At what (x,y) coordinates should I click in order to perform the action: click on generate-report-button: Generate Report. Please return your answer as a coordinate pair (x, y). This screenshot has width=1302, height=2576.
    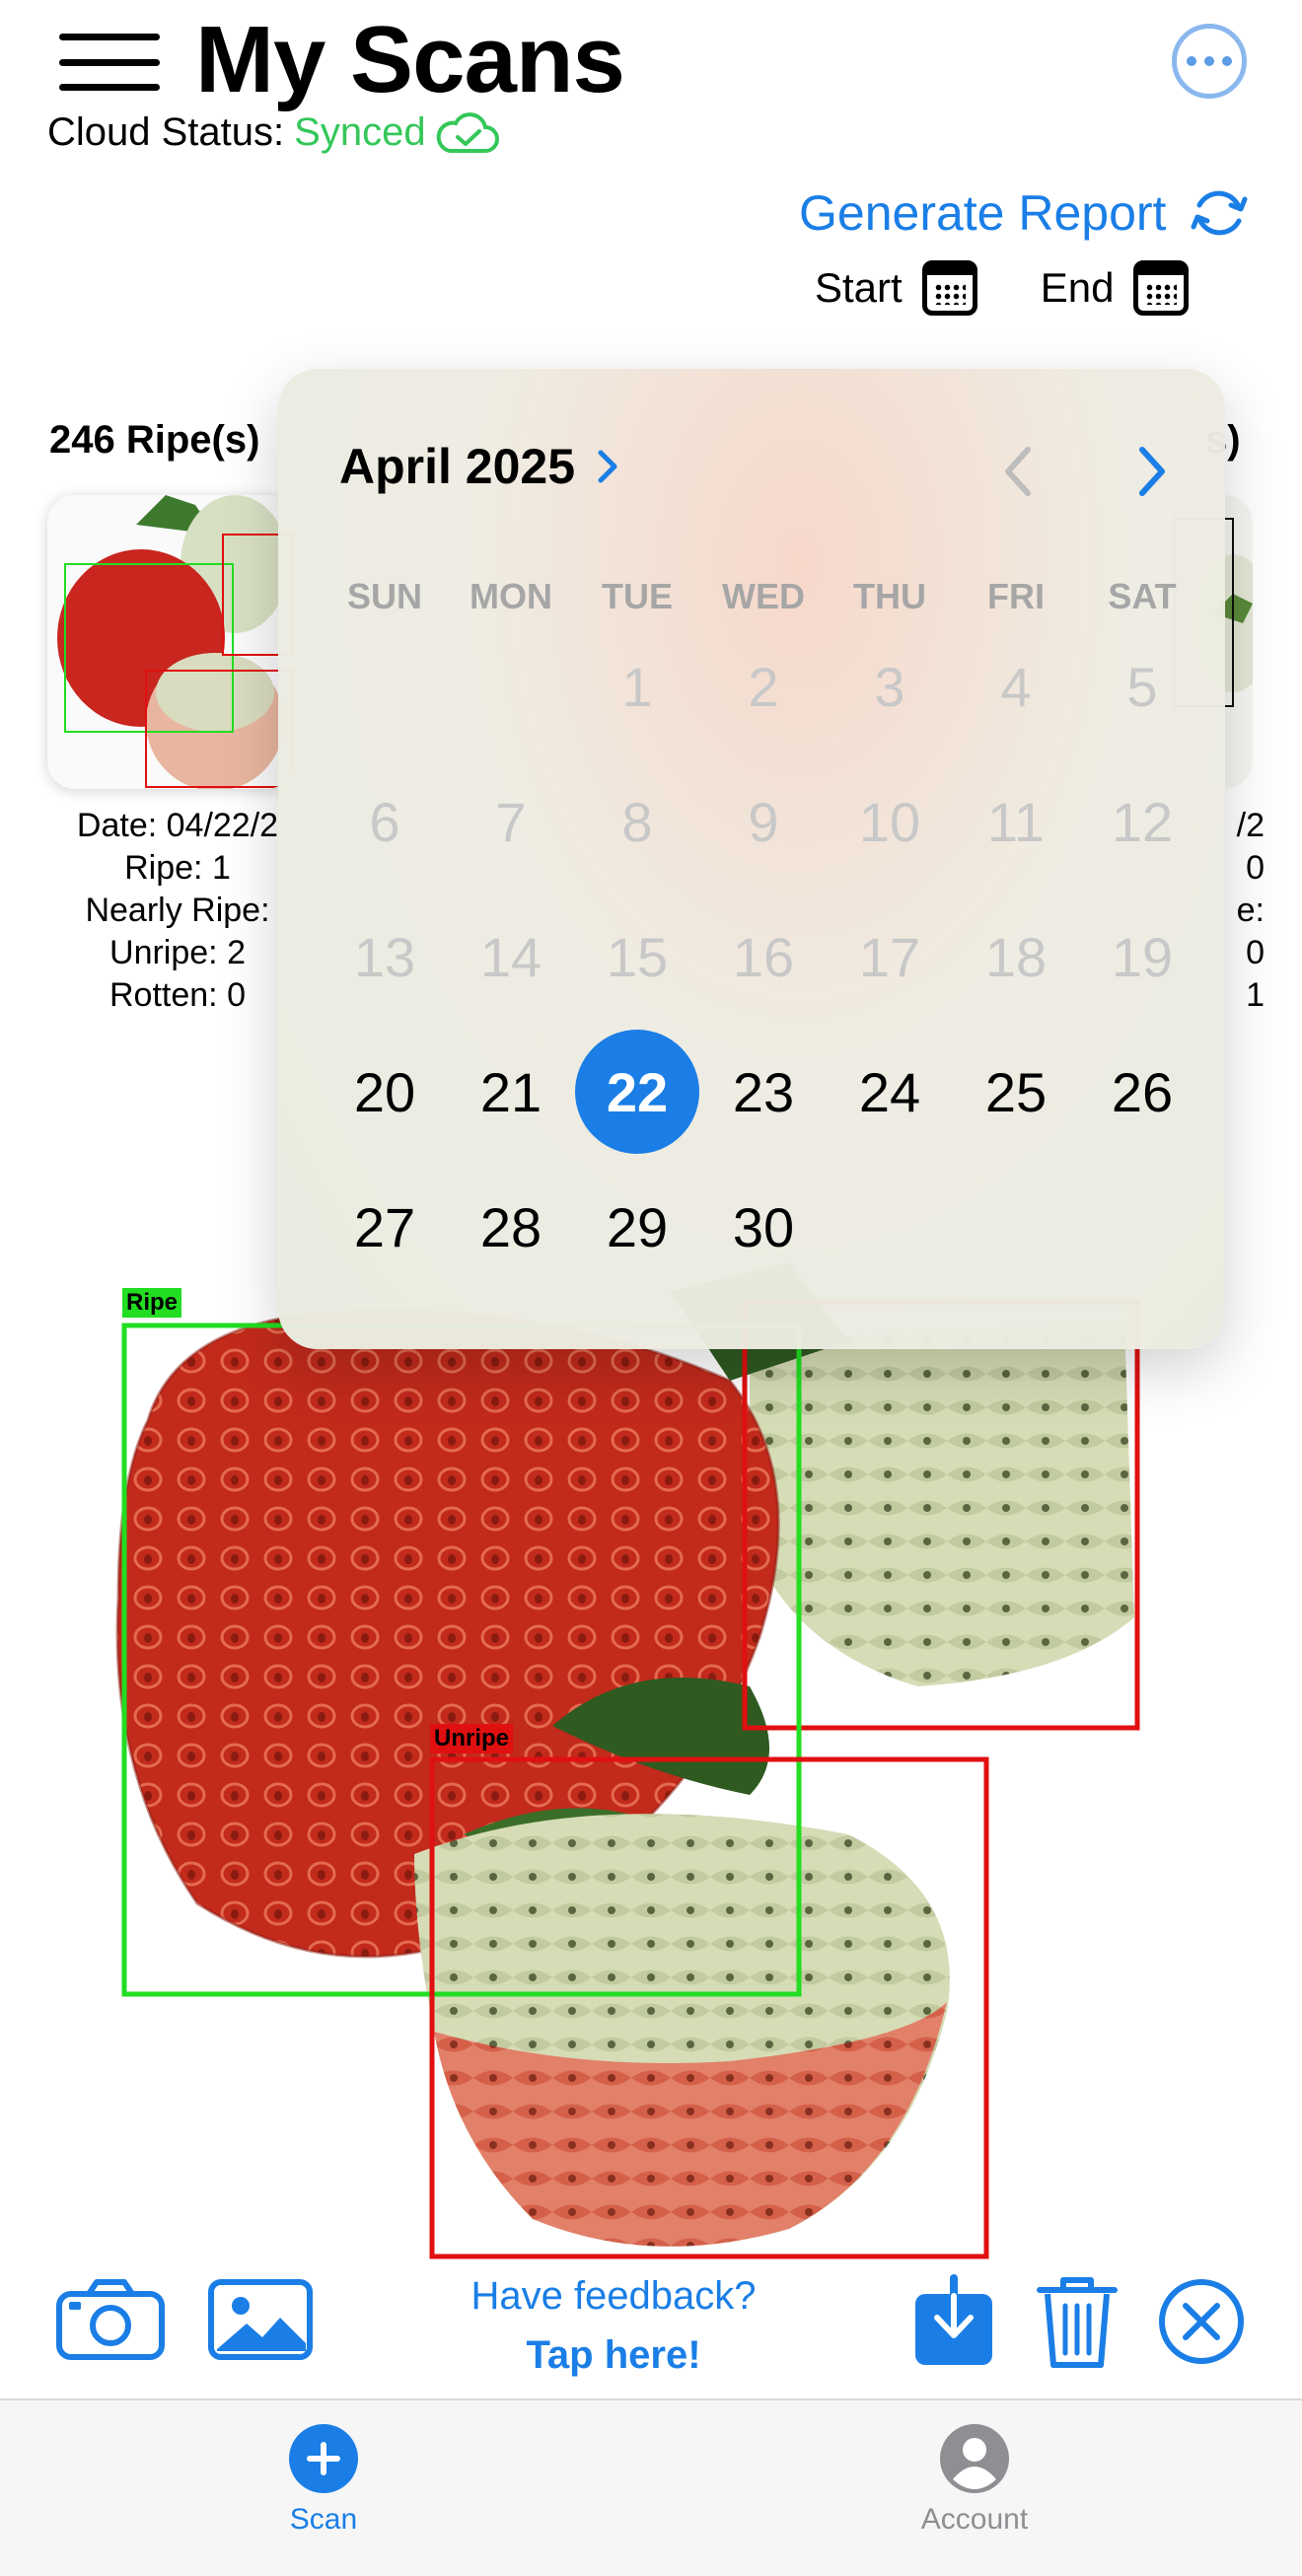
    Looking at the image, I should click on (1025, 213).